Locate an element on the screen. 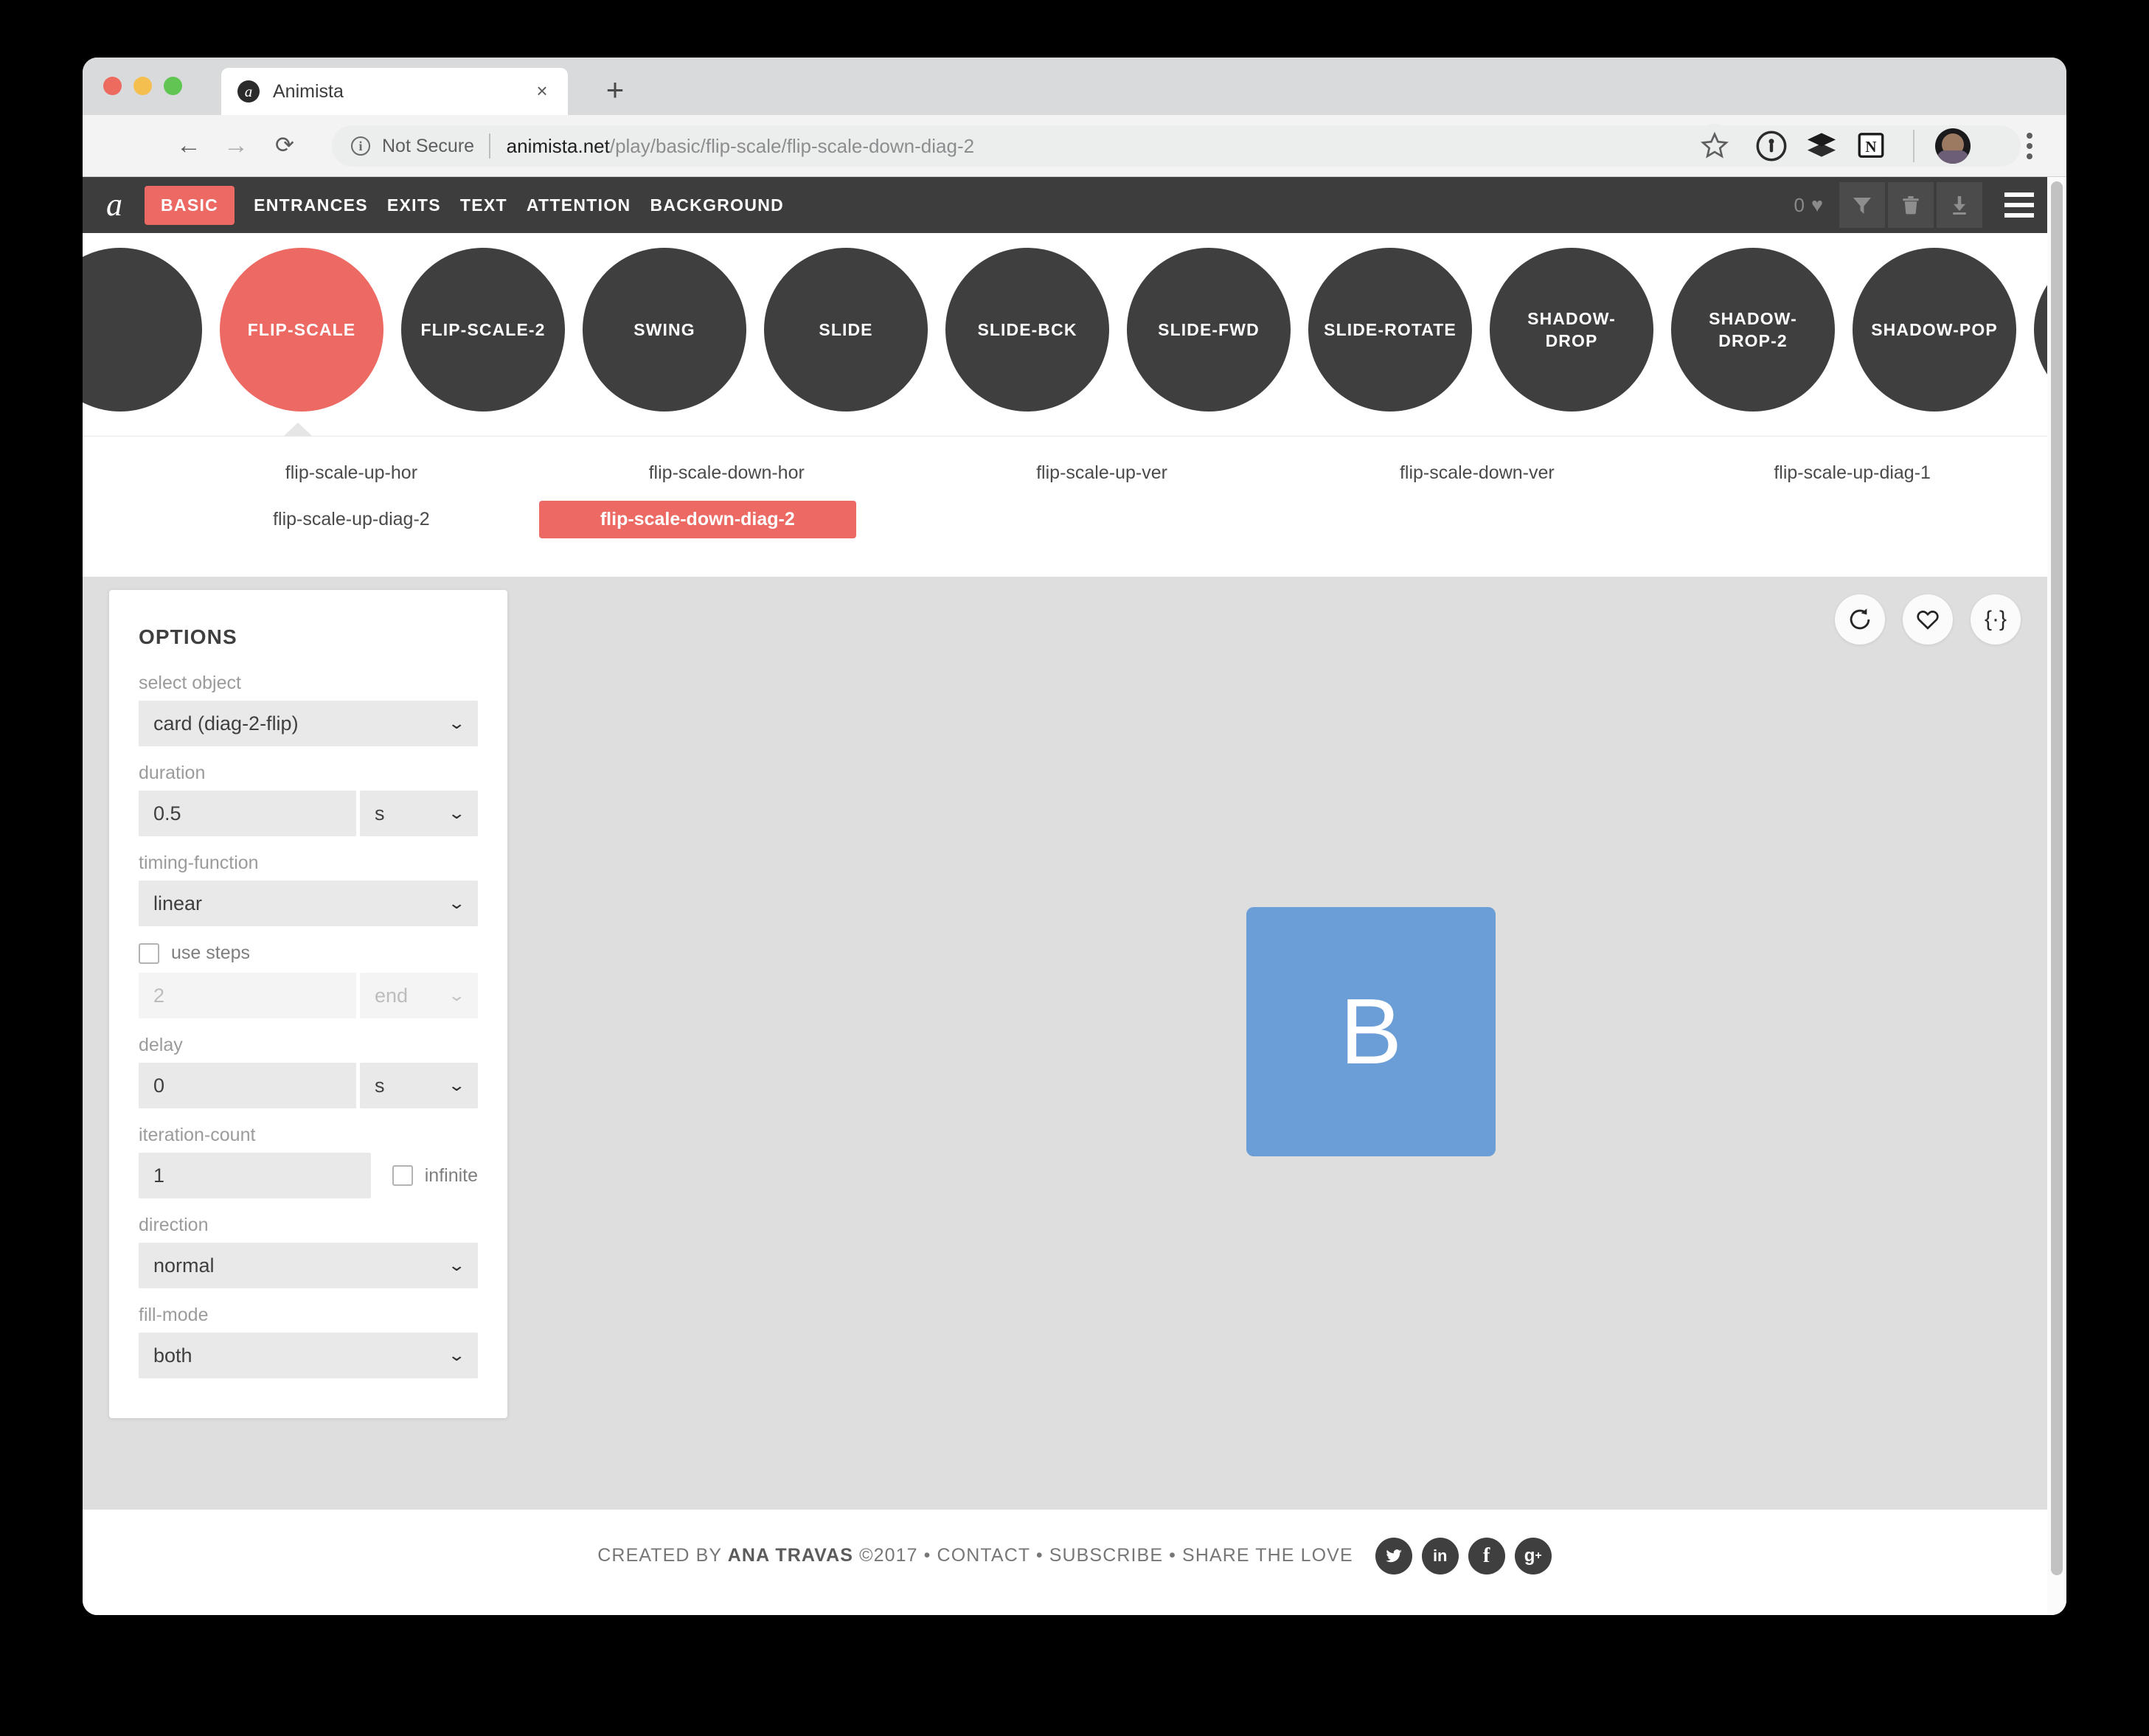 The image size is (2149, 1736). close-icon: × is located at coordinates (542, 91).